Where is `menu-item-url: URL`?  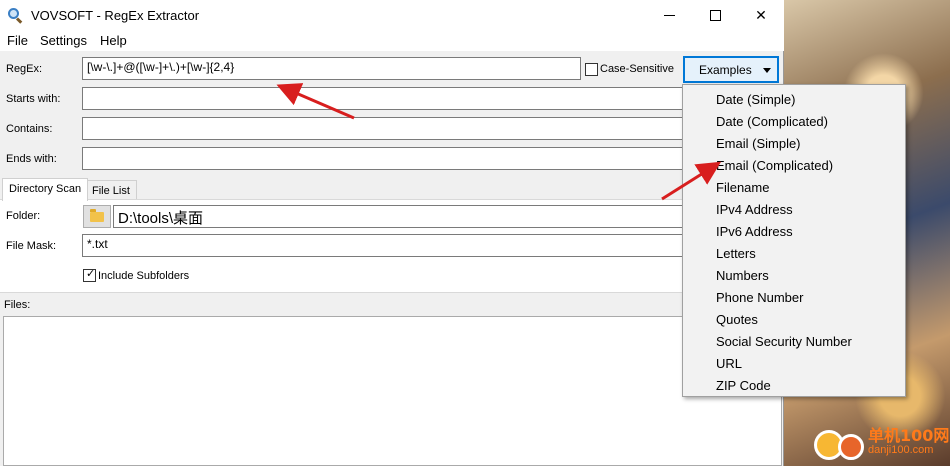 menu-item-url: URL is located at coordinates (729, 363).